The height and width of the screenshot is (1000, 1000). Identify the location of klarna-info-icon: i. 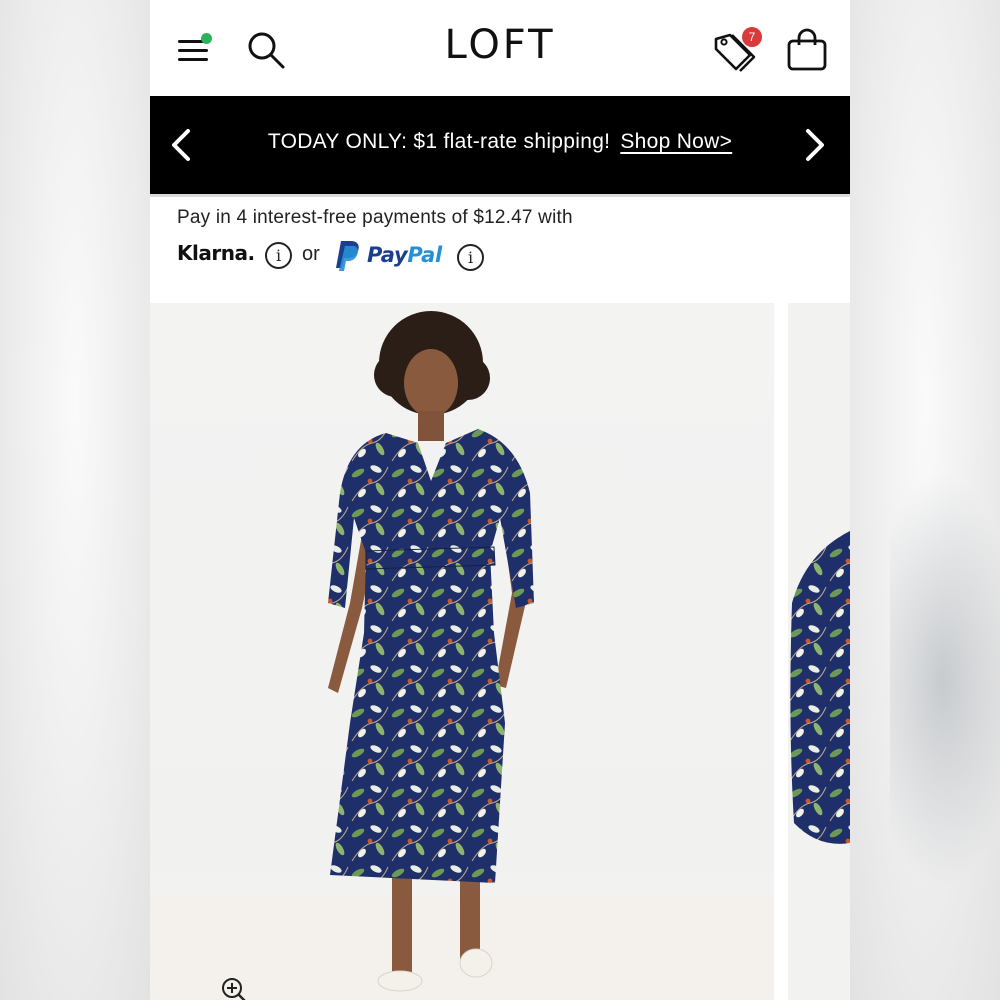
(278, 255).